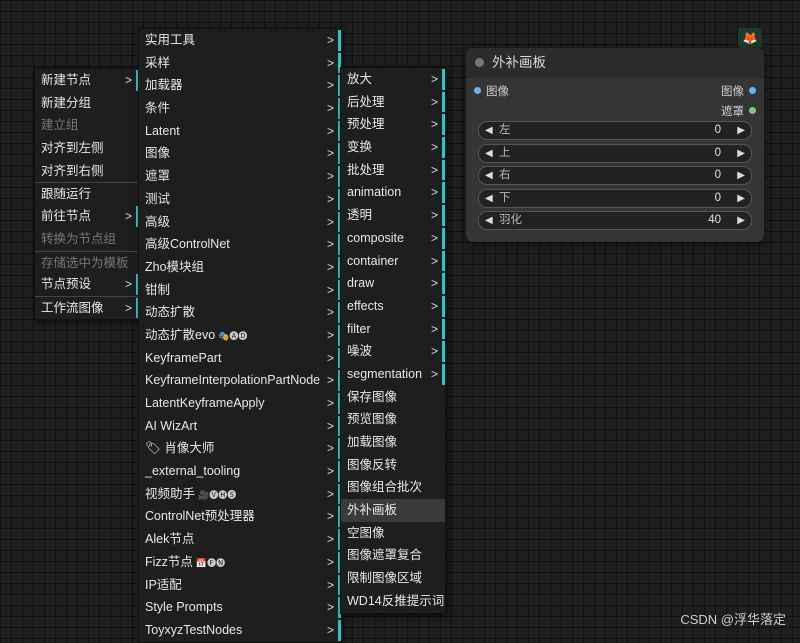 Image resolution: width=800 pixels, height=643 pixels. What do you see at coordinates (393, 419) in the screenshot?
I see `menu-item-preview-image: 预览图像` at bounding box center [393, 419].